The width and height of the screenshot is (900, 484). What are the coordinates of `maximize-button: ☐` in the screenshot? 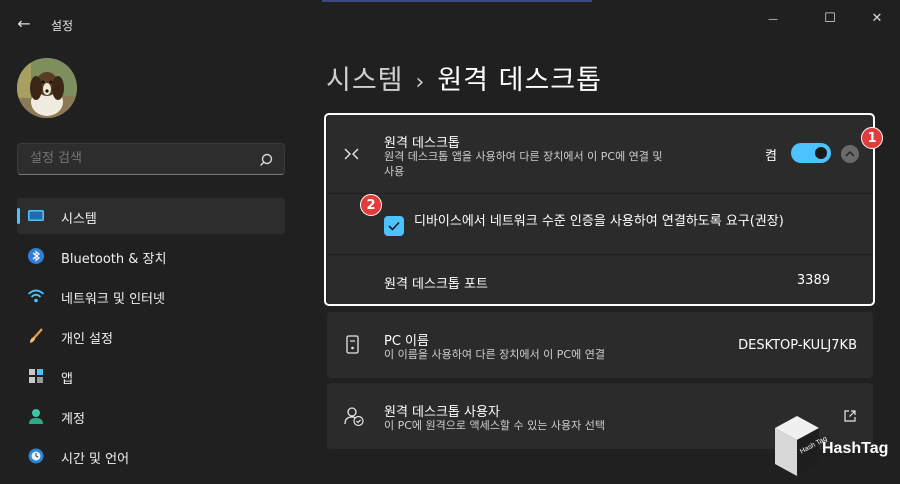 It's located at (830, 19).